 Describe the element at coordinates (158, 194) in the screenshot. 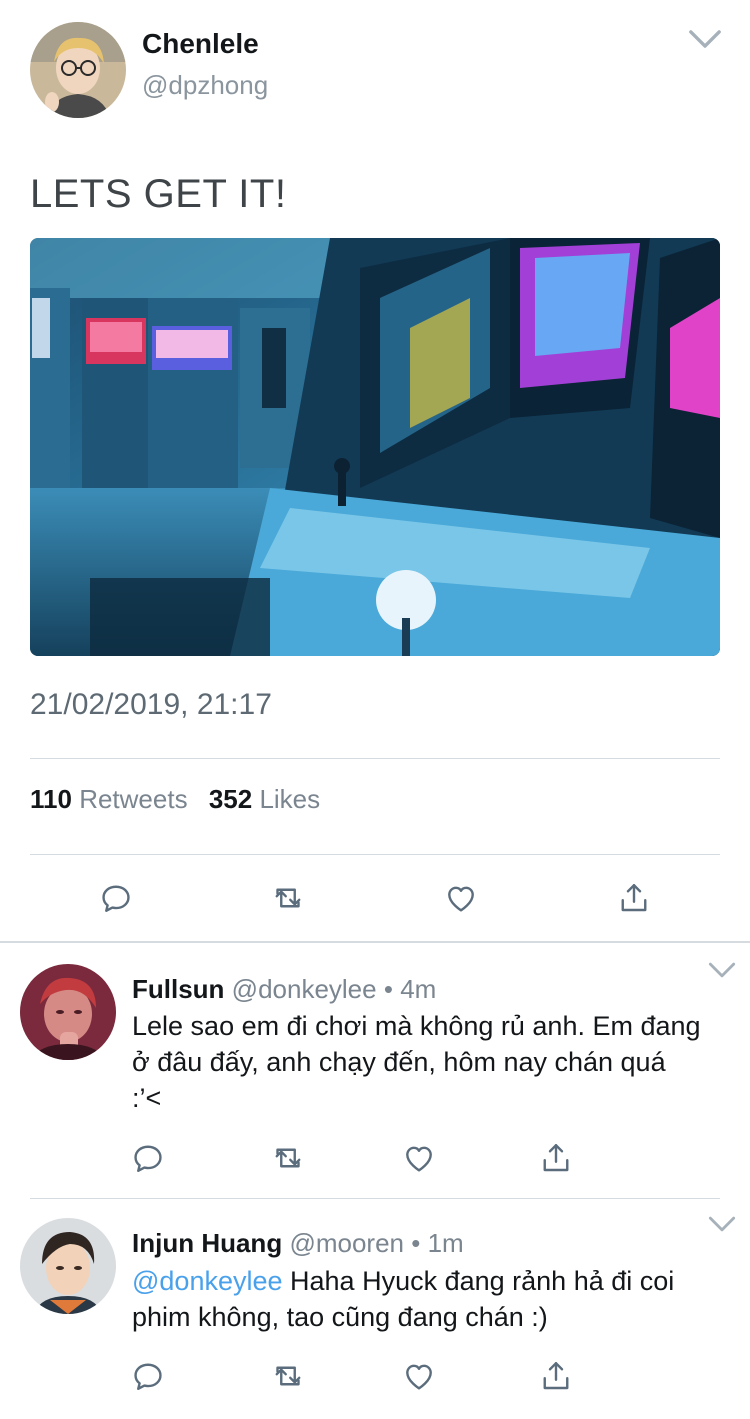

I see `tweet-text: LETS GET IT!` at that location.